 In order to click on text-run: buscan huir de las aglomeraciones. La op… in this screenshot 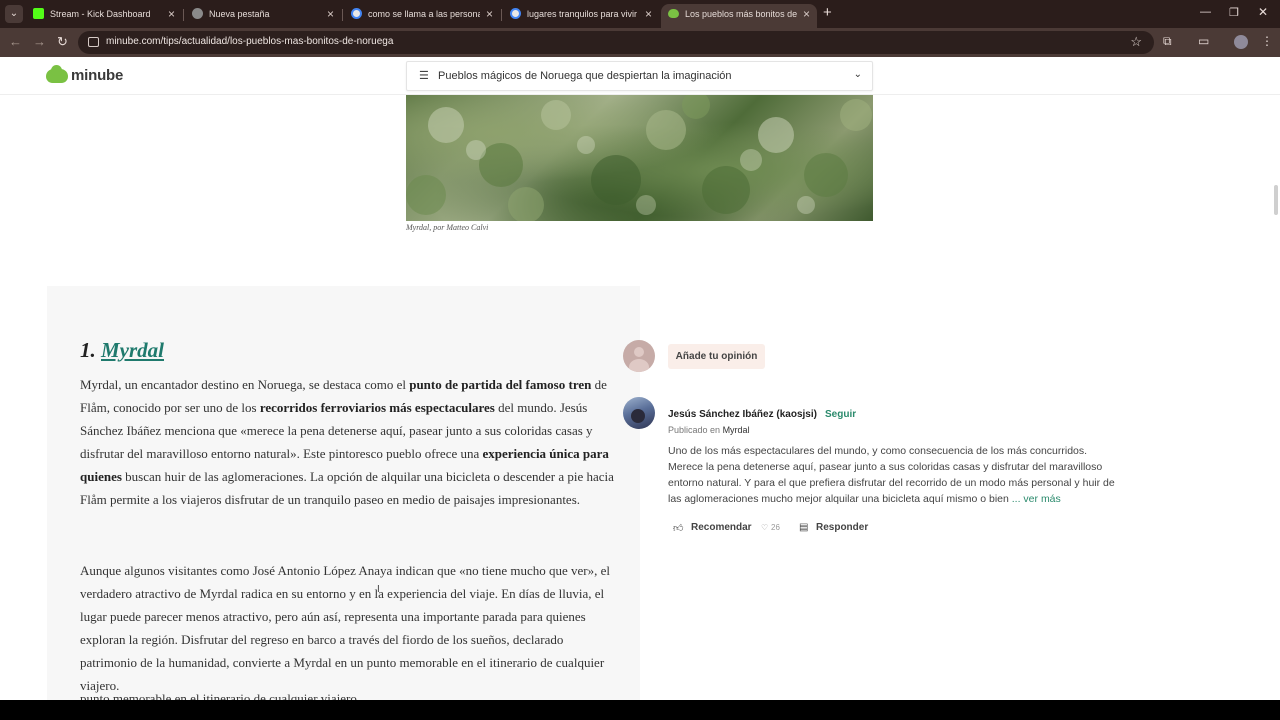, I will do `click(347, 488)`.